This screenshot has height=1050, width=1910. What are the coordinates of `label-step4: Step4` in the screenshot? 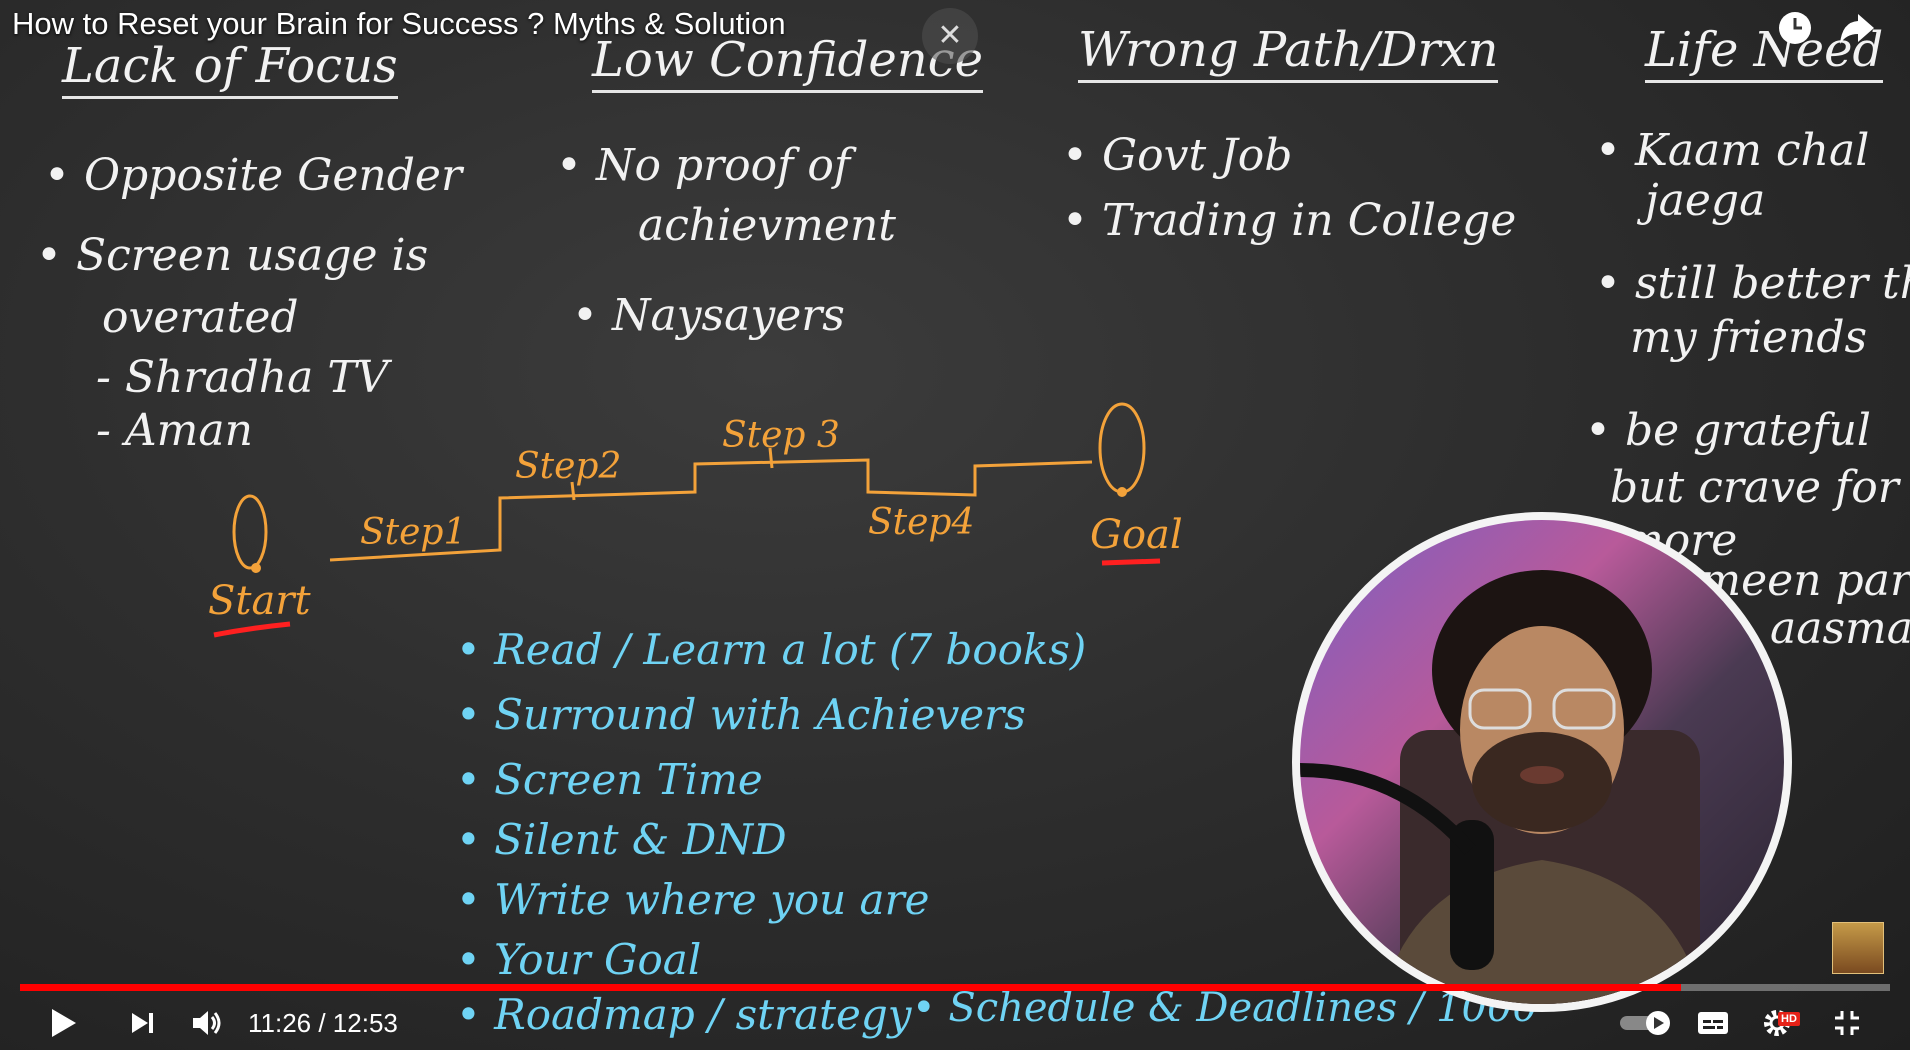 It's located at (921, 522).